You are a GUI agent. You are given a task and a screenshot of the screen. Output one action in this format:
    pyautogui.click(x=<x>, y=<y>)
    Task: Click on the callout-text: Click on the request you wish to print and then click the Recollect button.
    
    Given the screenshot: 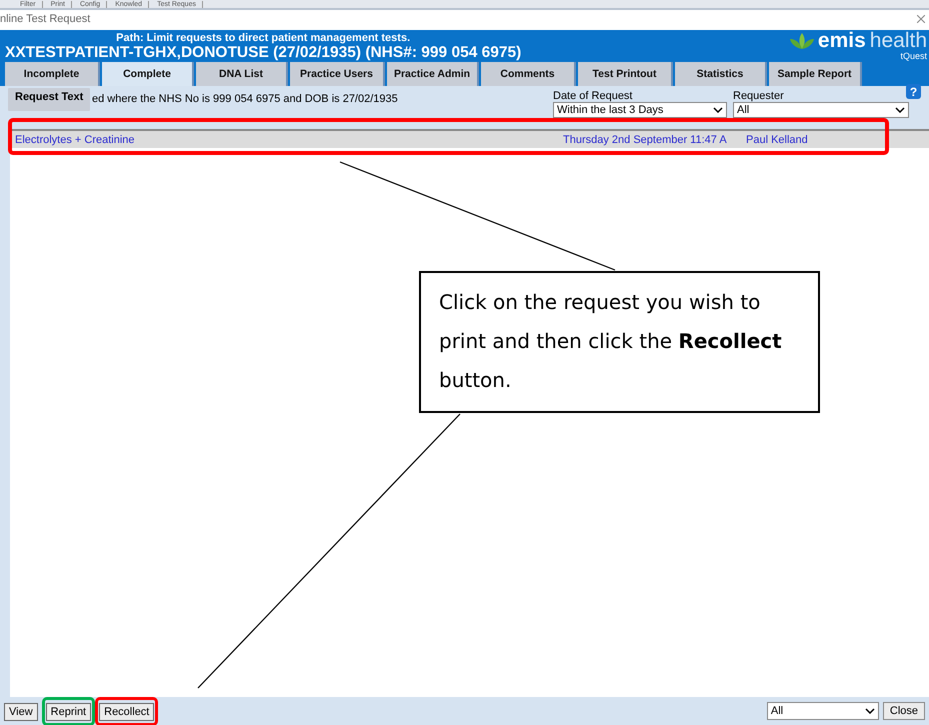 What is the action you would take?
    pyautogui.click(x=619, y=342)
    